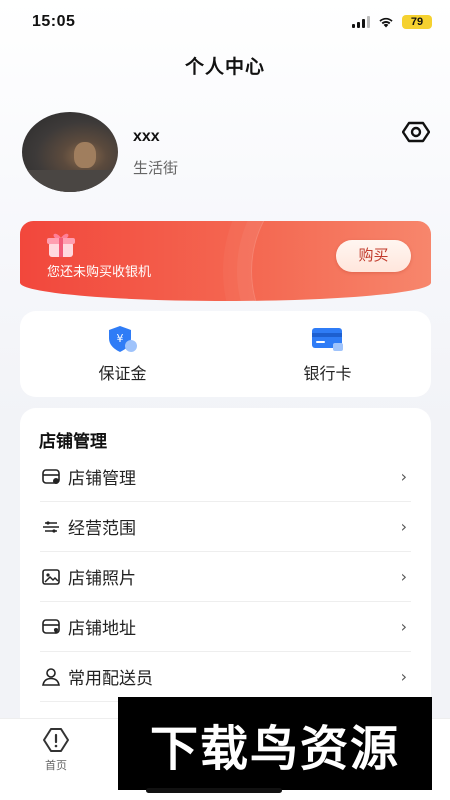  What do you see at coordinates (225, 22) in the screenshot?
I see `status-bar: 15:05 79` at bounding box center [225, 22].